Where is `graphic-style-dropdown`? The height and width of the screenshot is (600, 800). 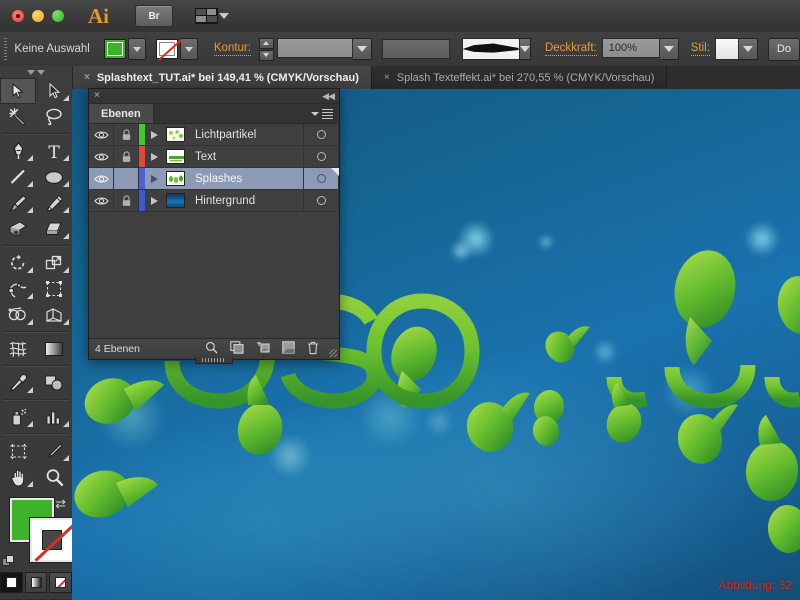
graphic-style-dropdown is located at coordinates (748, 49).